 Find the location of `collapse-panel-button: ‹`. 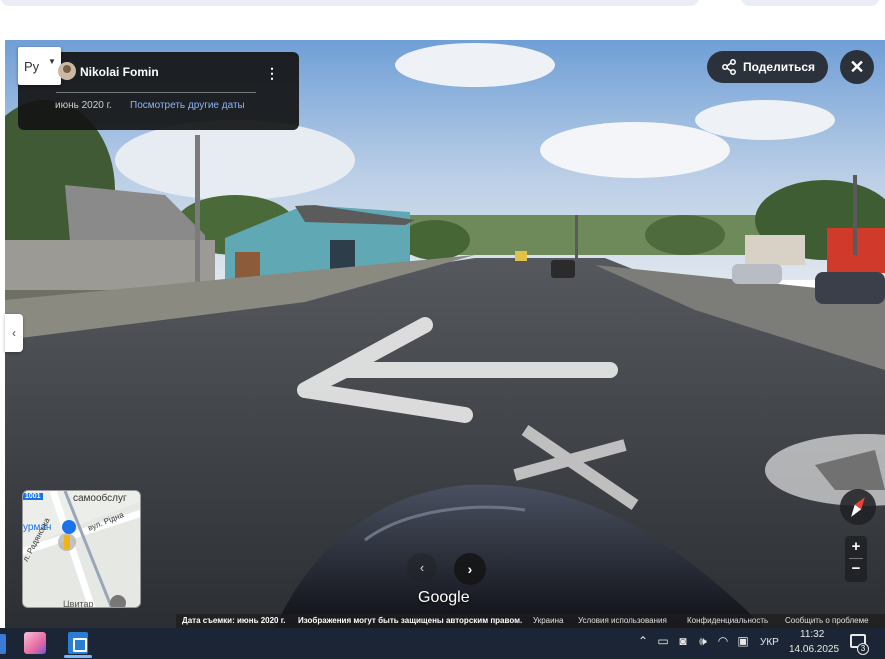

collapse-panel-button: ‹ is located at coordinates (14, 333).